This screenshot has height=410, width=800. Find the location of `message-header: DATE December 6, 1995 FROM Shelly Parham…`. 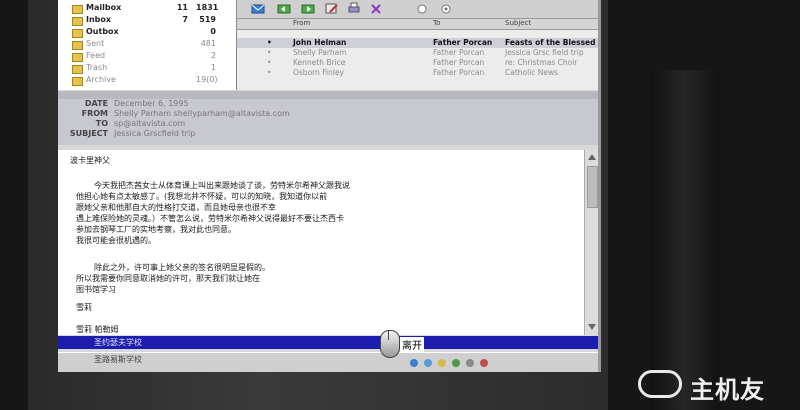

message-header: DATE December 6, 1995 FROM Shelly Parham… is located at coordinates (328, 122).